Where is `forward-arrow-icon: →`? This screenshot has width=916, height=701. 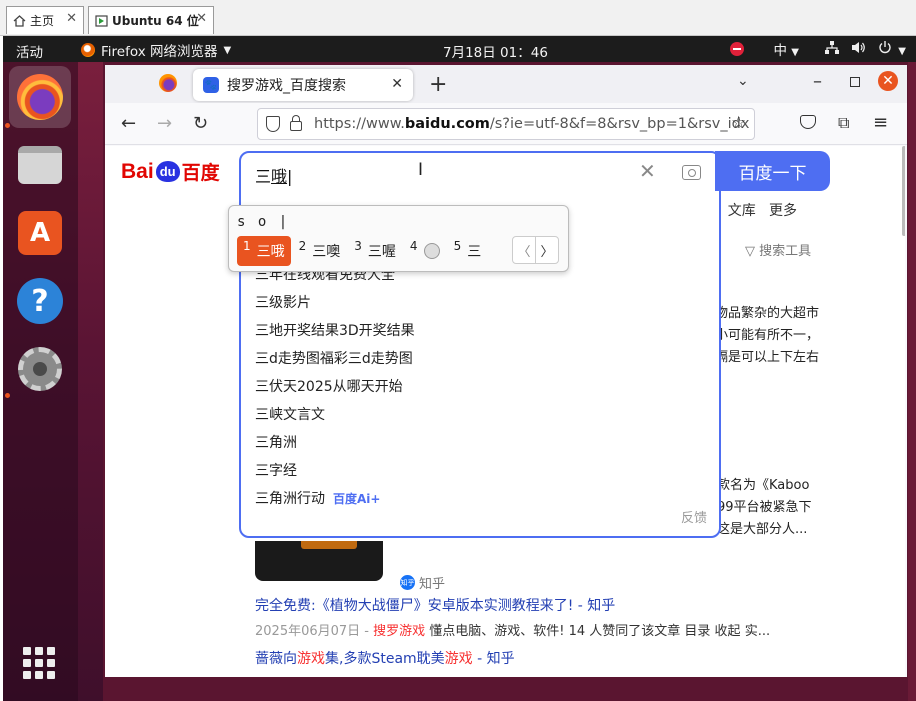
forward-arrow-icon: → is located at coordinates (164, 123).